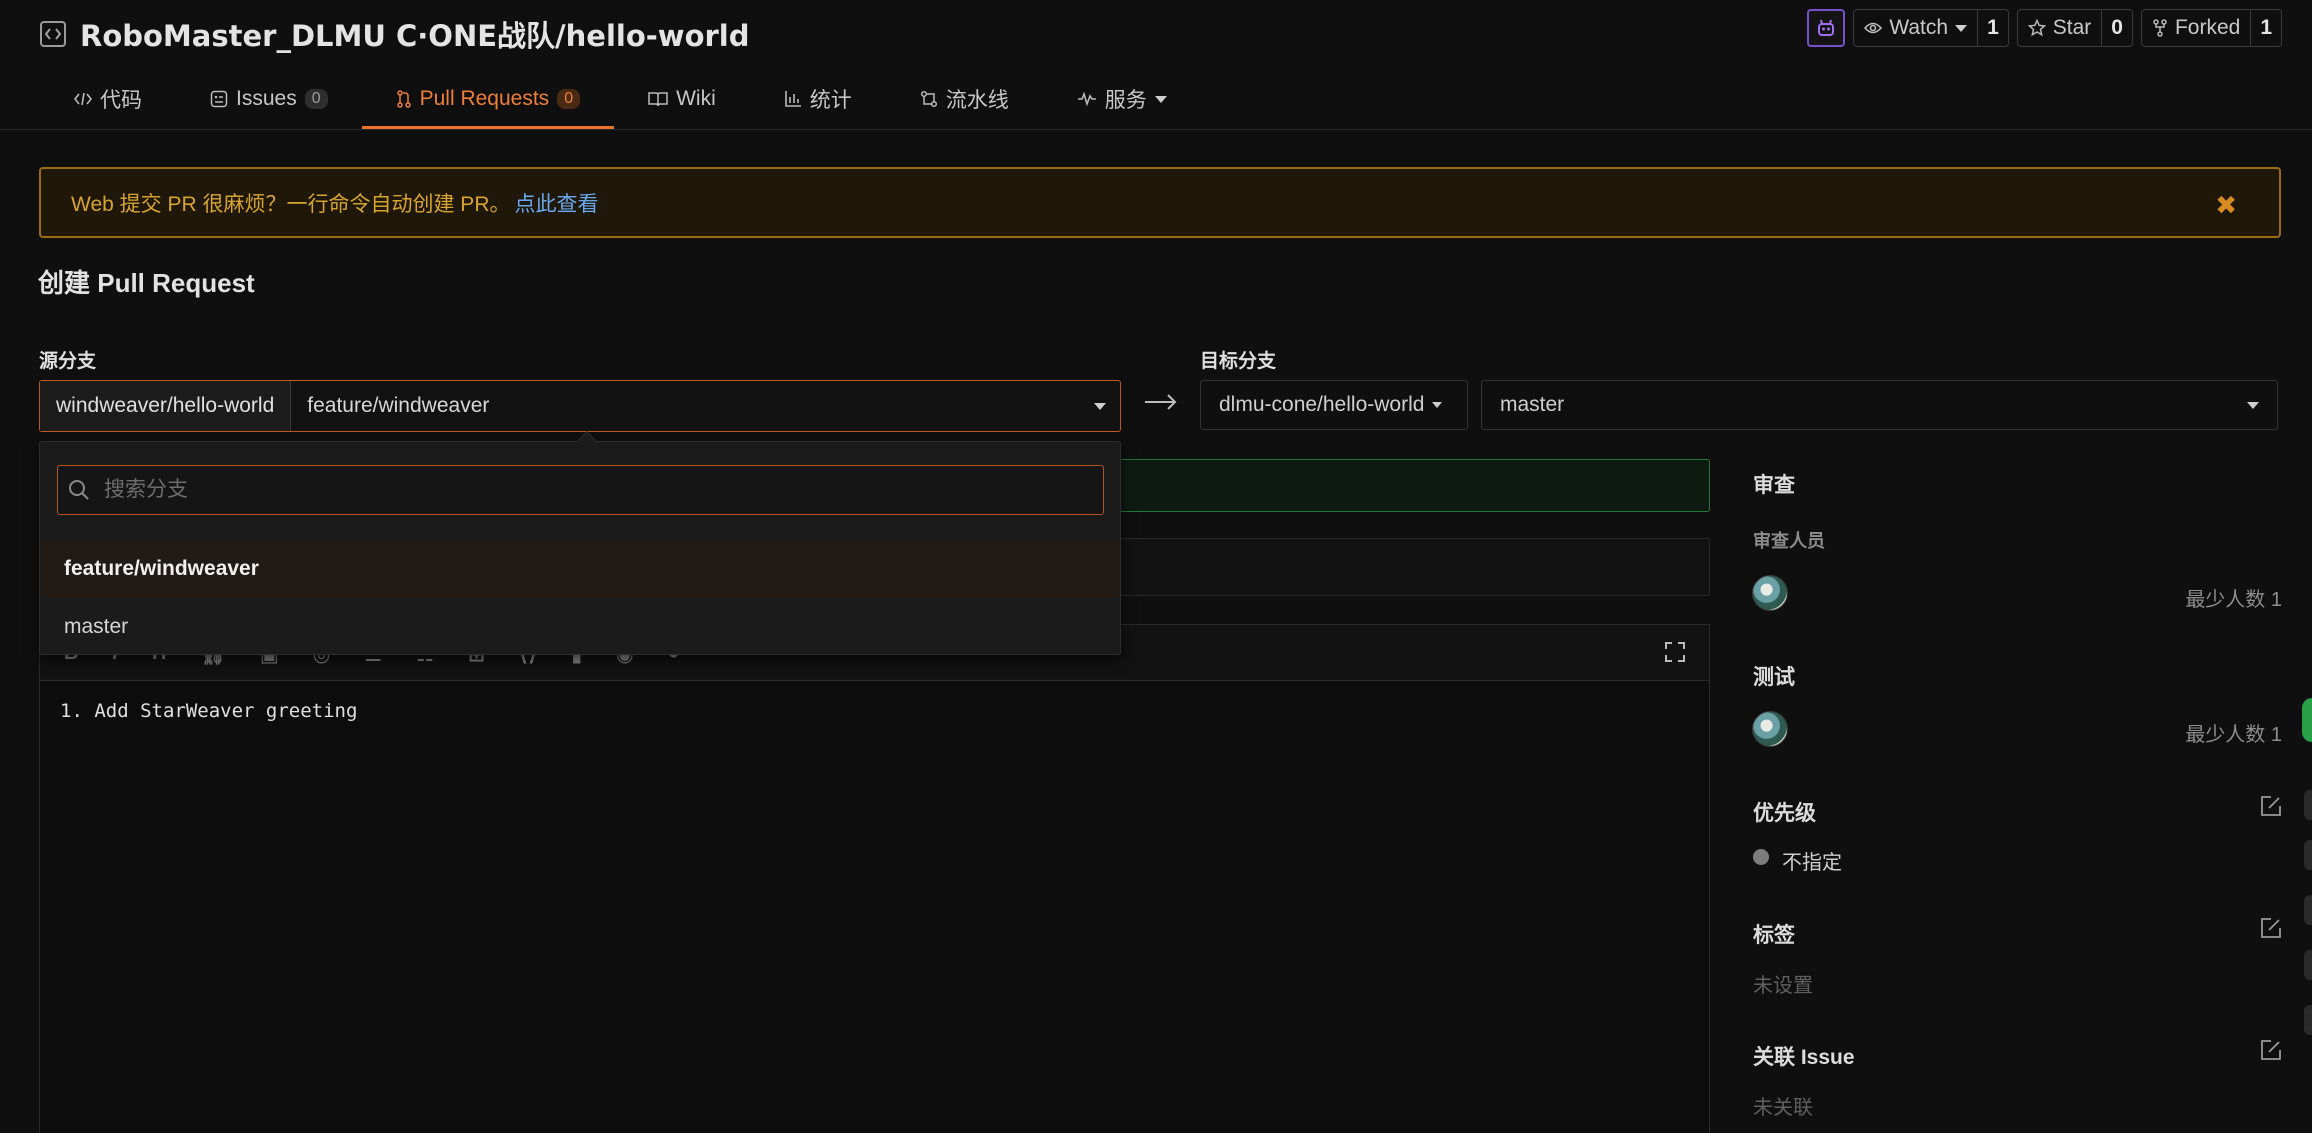 Image resolution: width=2312 pixels, height=1133 pixels. Describe the element at coordinates (1784, 813) in the screenshot. I see `priority-title: 优先级` at that location.